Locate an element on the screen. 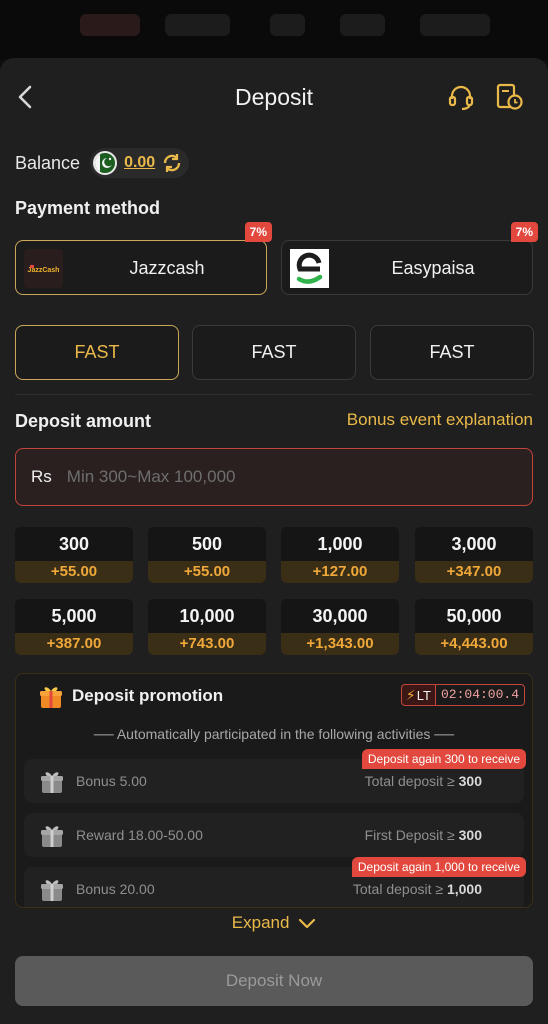 This screenshot has height=1024, width=548. deposit-now-button: Deposit Now is located at coordinates (274, 981).